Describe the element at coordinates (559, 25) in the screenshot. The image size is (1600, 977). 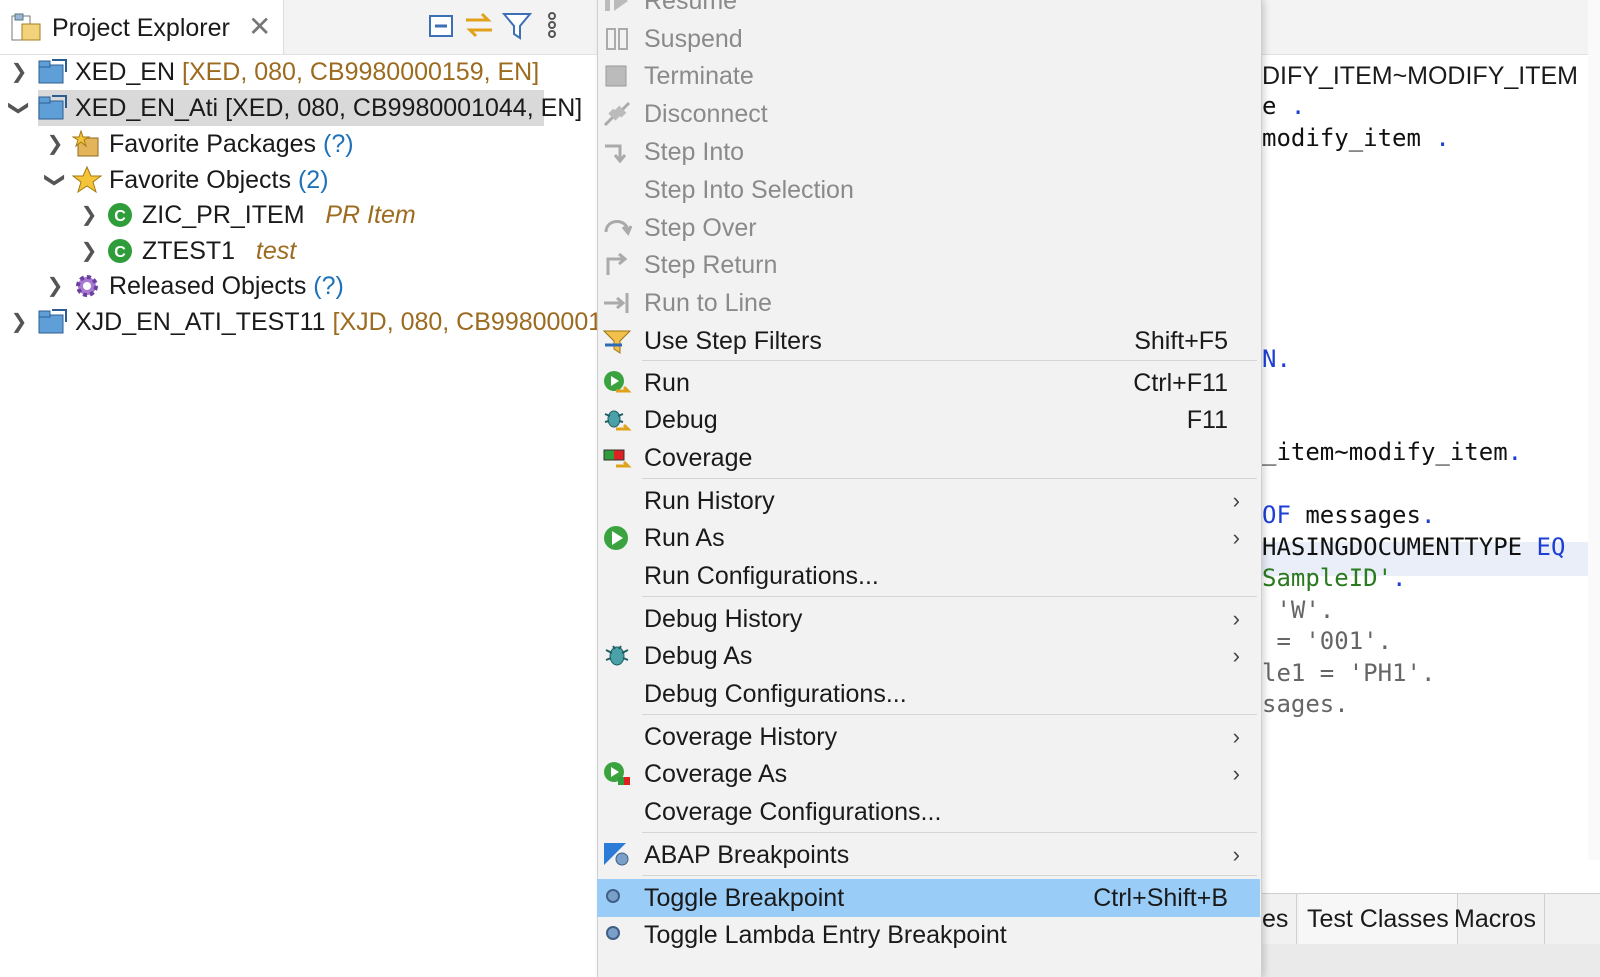
I see `view-menu-icon` at that location.